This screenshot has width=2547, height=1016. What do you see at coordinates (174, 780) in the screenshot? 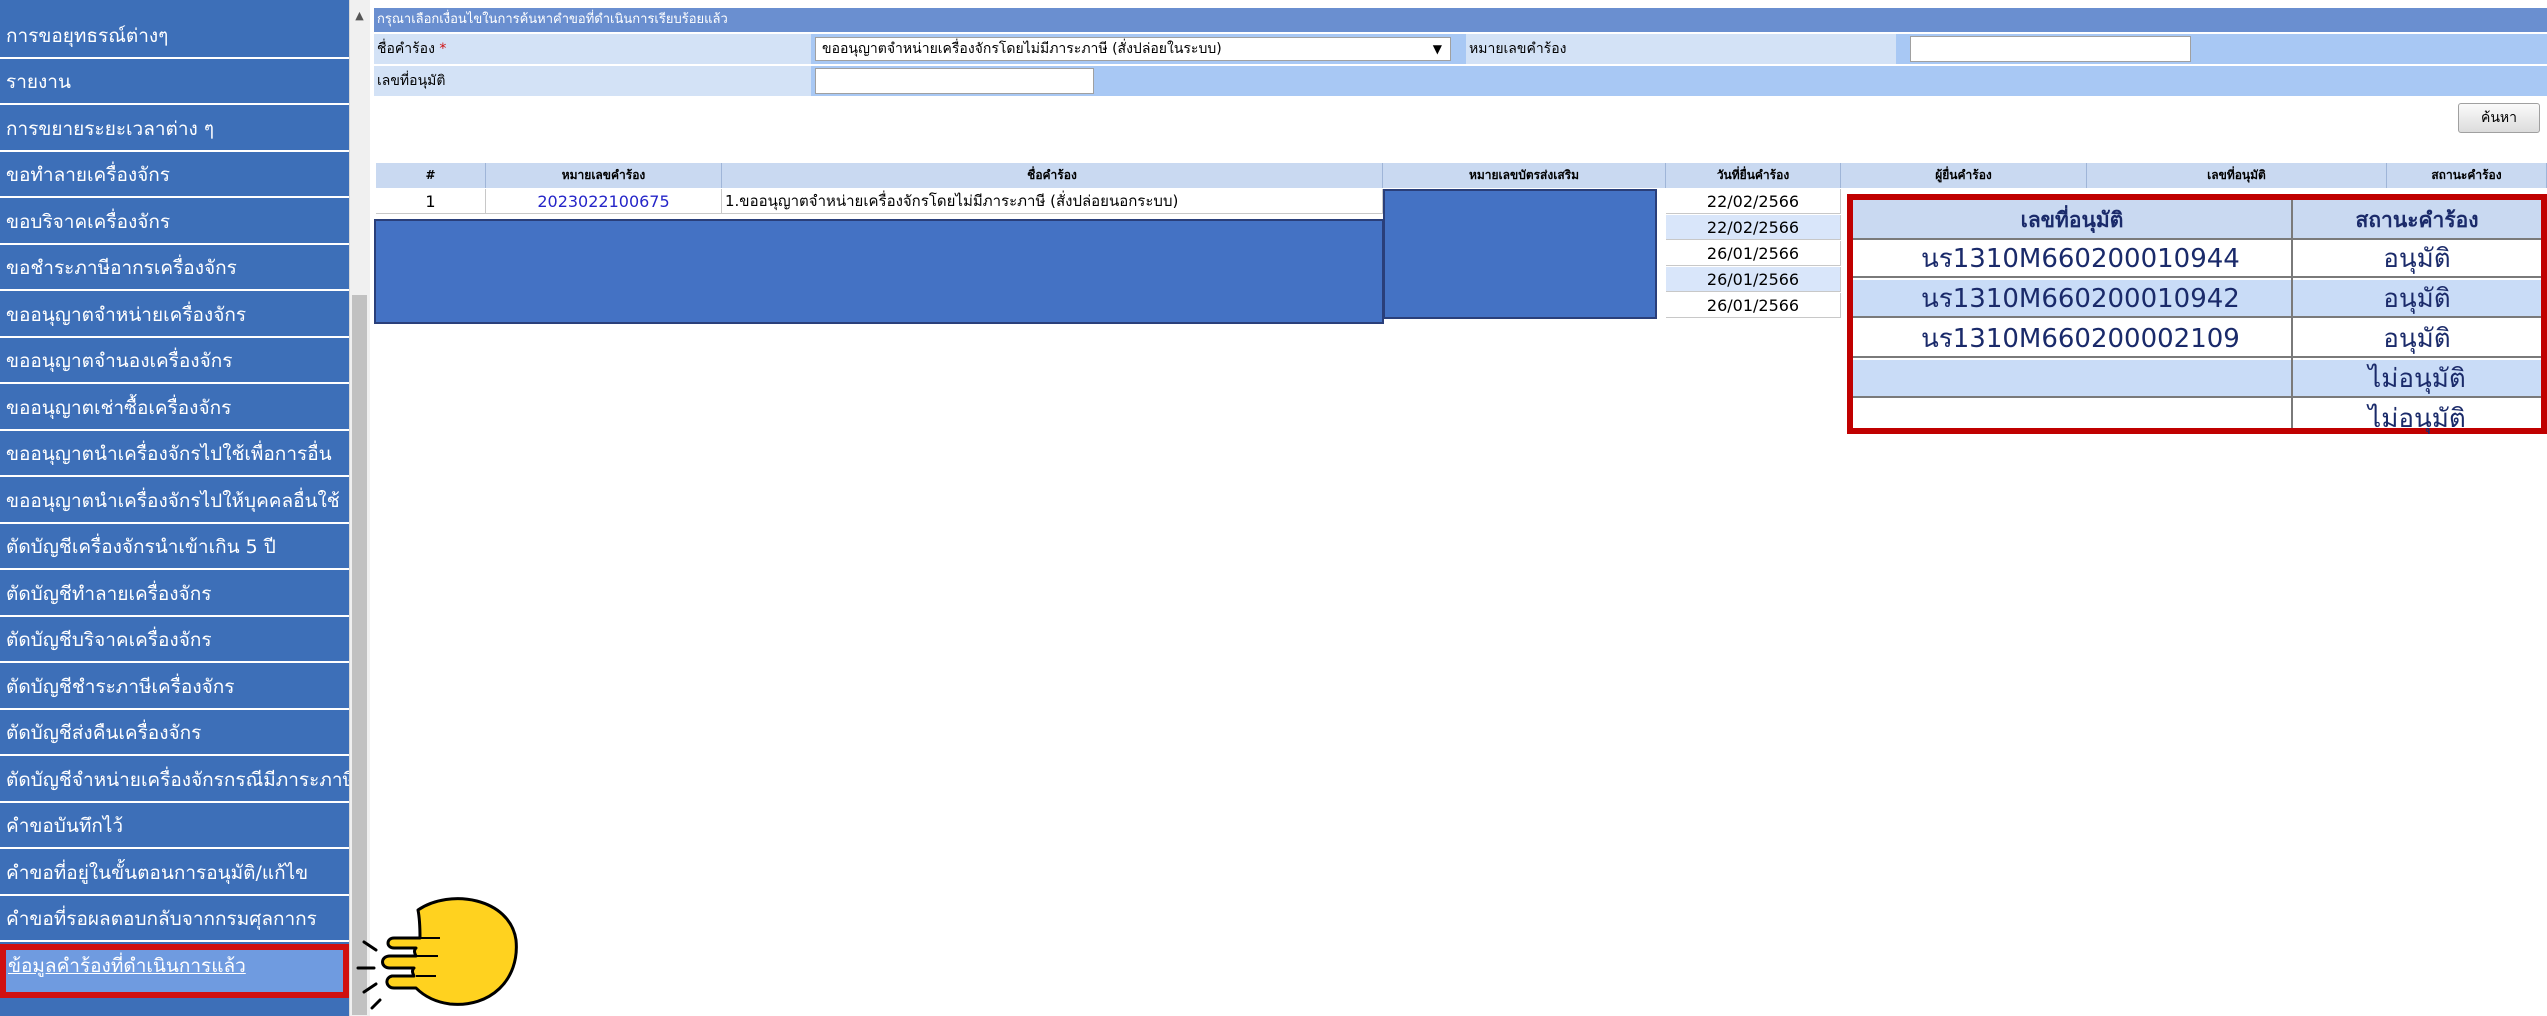
I see `sidebar-item-writeoff-sell-tax: ตัดบัญชีจำหน่ายเครื่องจักรกรณีมีภาระภาษี` at bounding box center [174, 780].